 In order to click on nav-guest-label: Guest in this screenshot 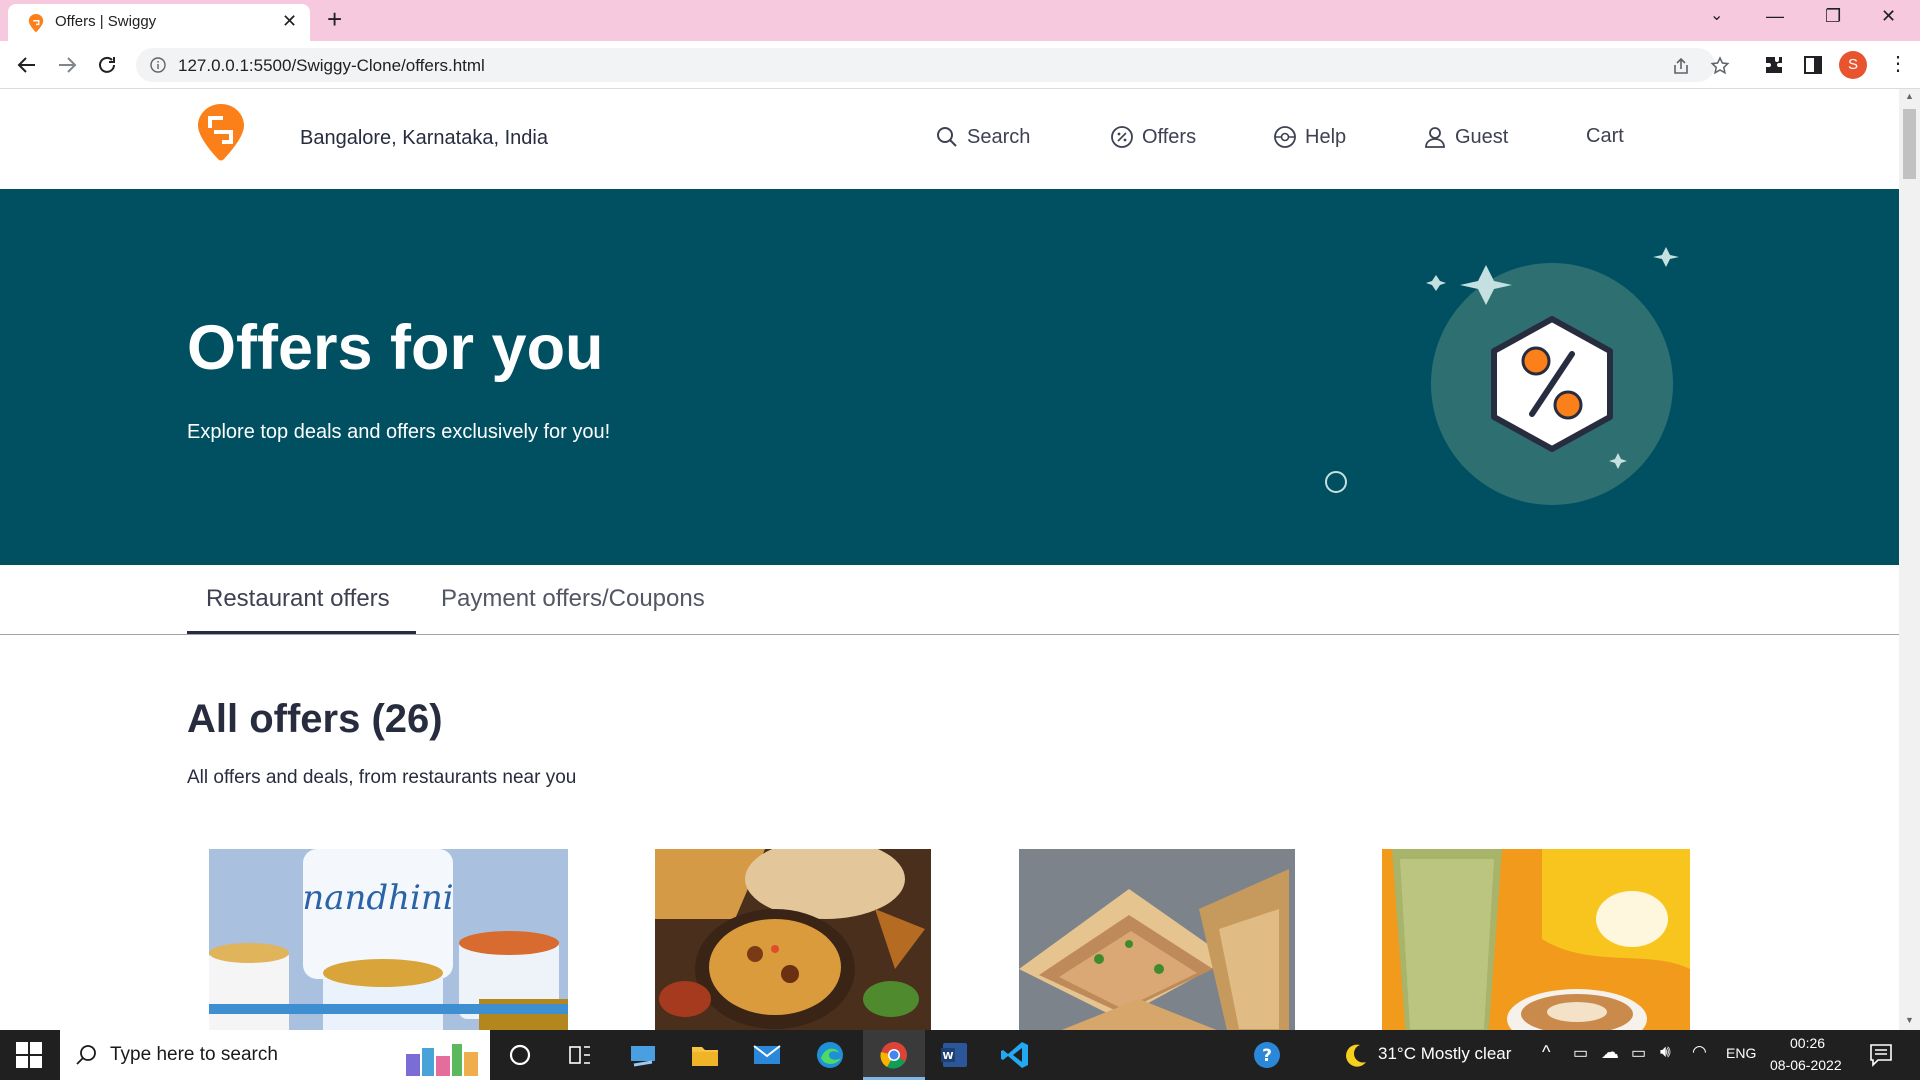, I will do `click(1482, 136)`.